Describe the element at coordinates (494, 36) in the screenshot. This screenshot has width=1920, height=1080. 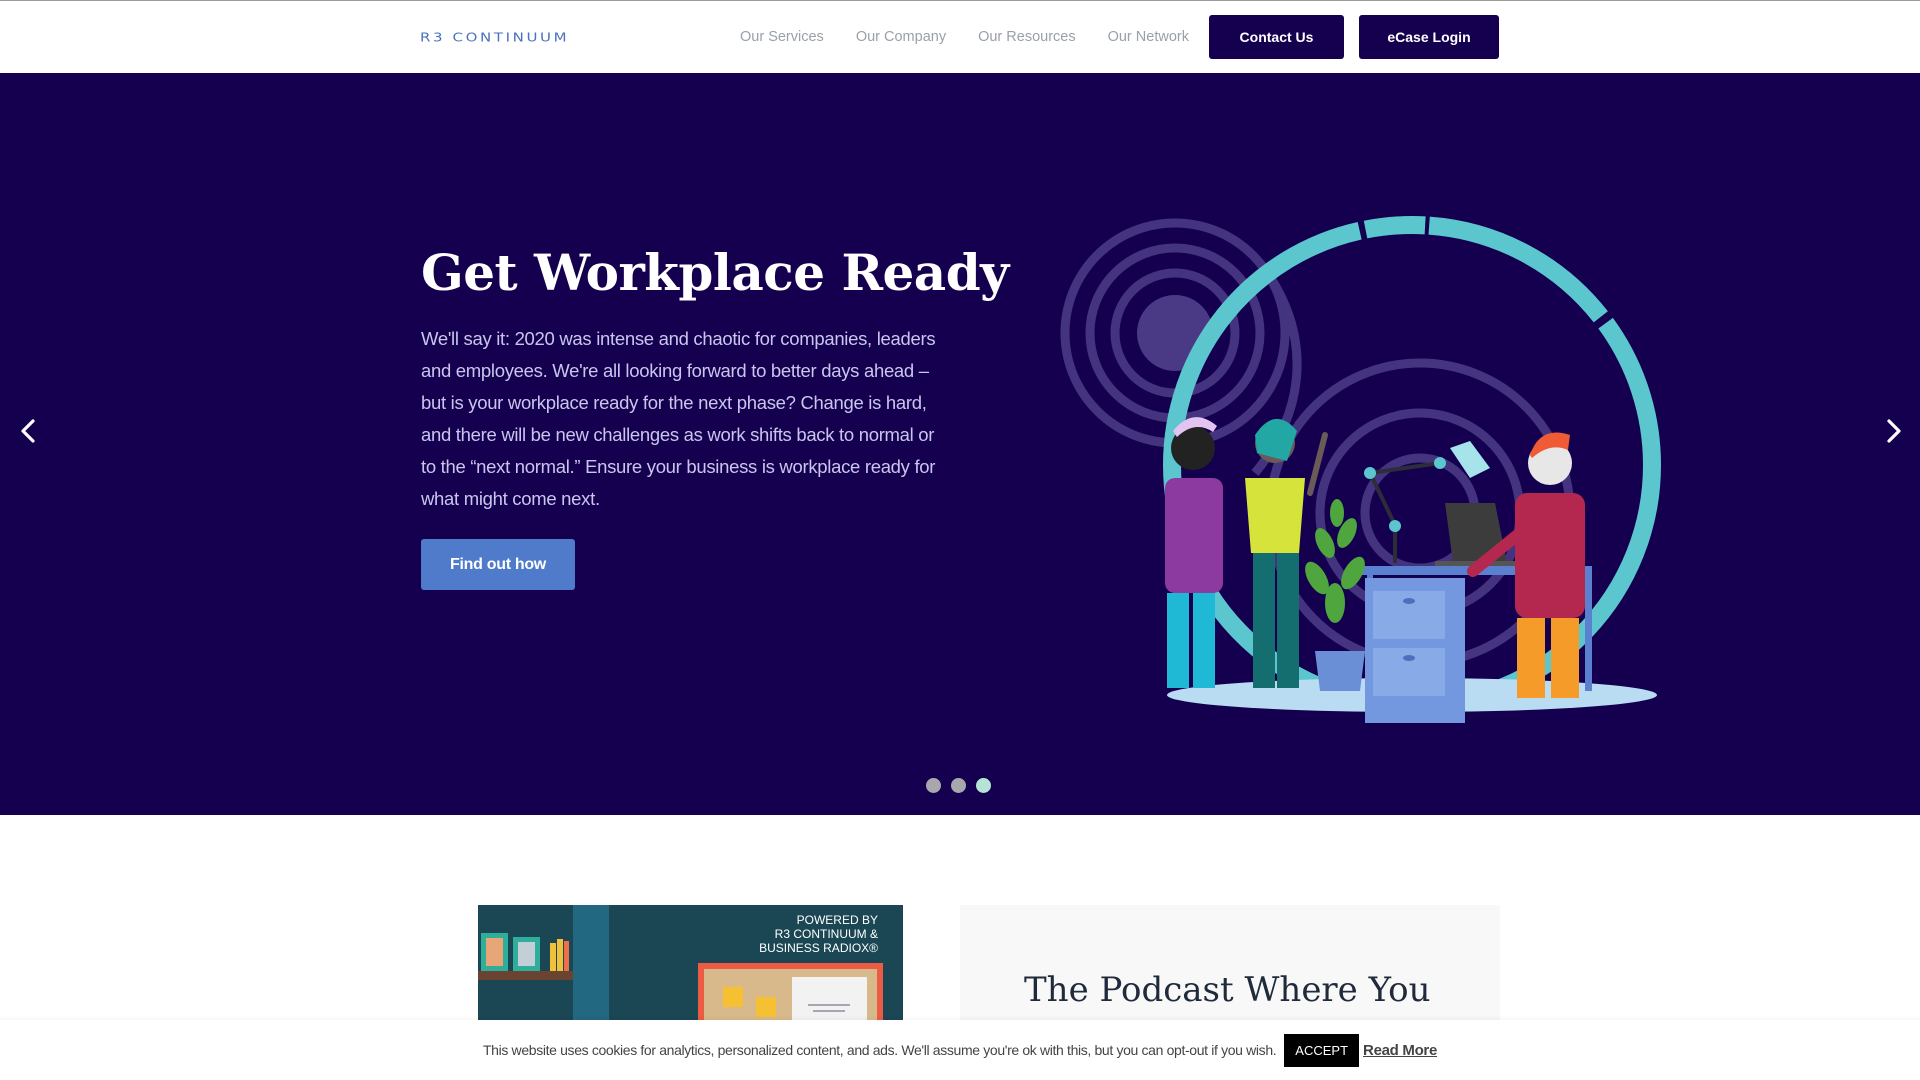
I see `logo: R3 CONTINUUM` at that location.